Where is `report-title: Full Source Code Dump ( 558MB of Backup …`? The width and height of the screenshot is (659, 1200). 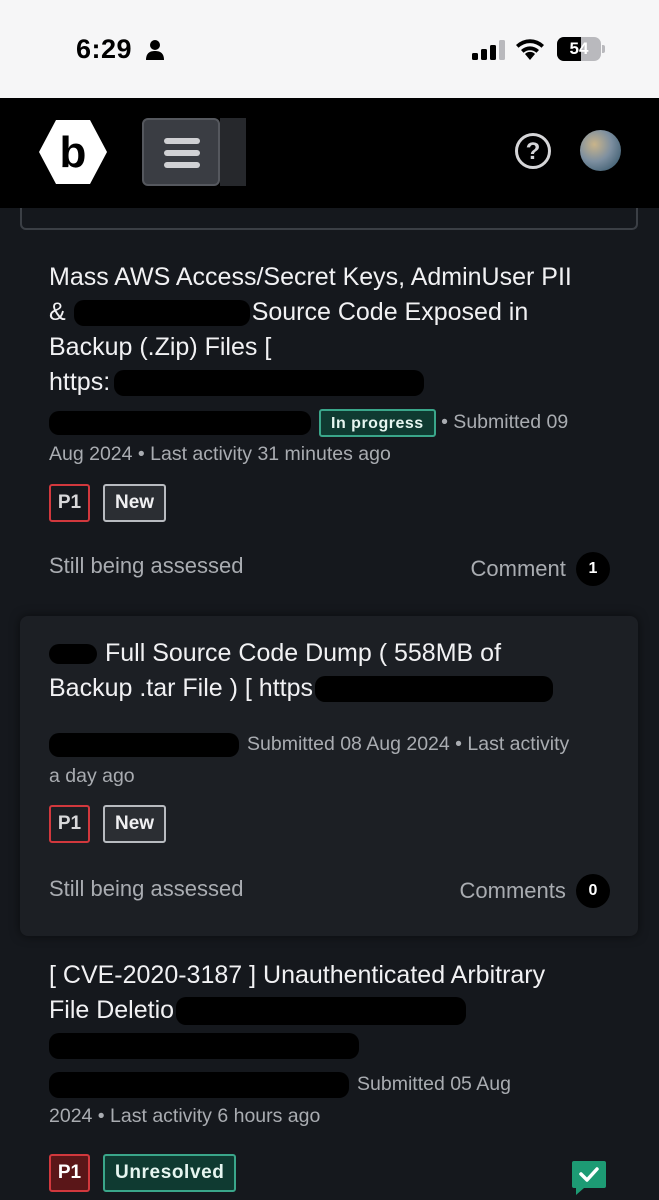 report-title: Full Source Code Dump ( 558MB of Backup … is located at coordinates (334, 671).